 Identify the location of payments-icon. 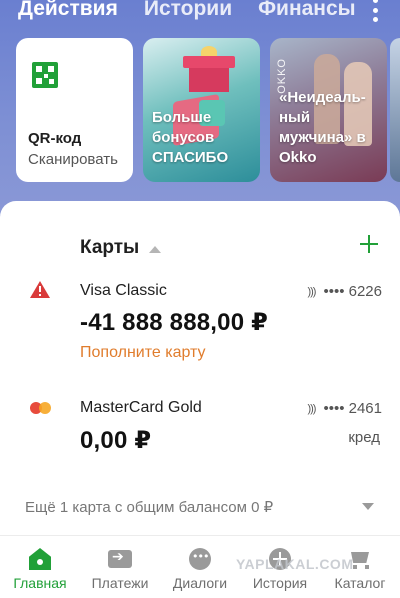
(120, 558).